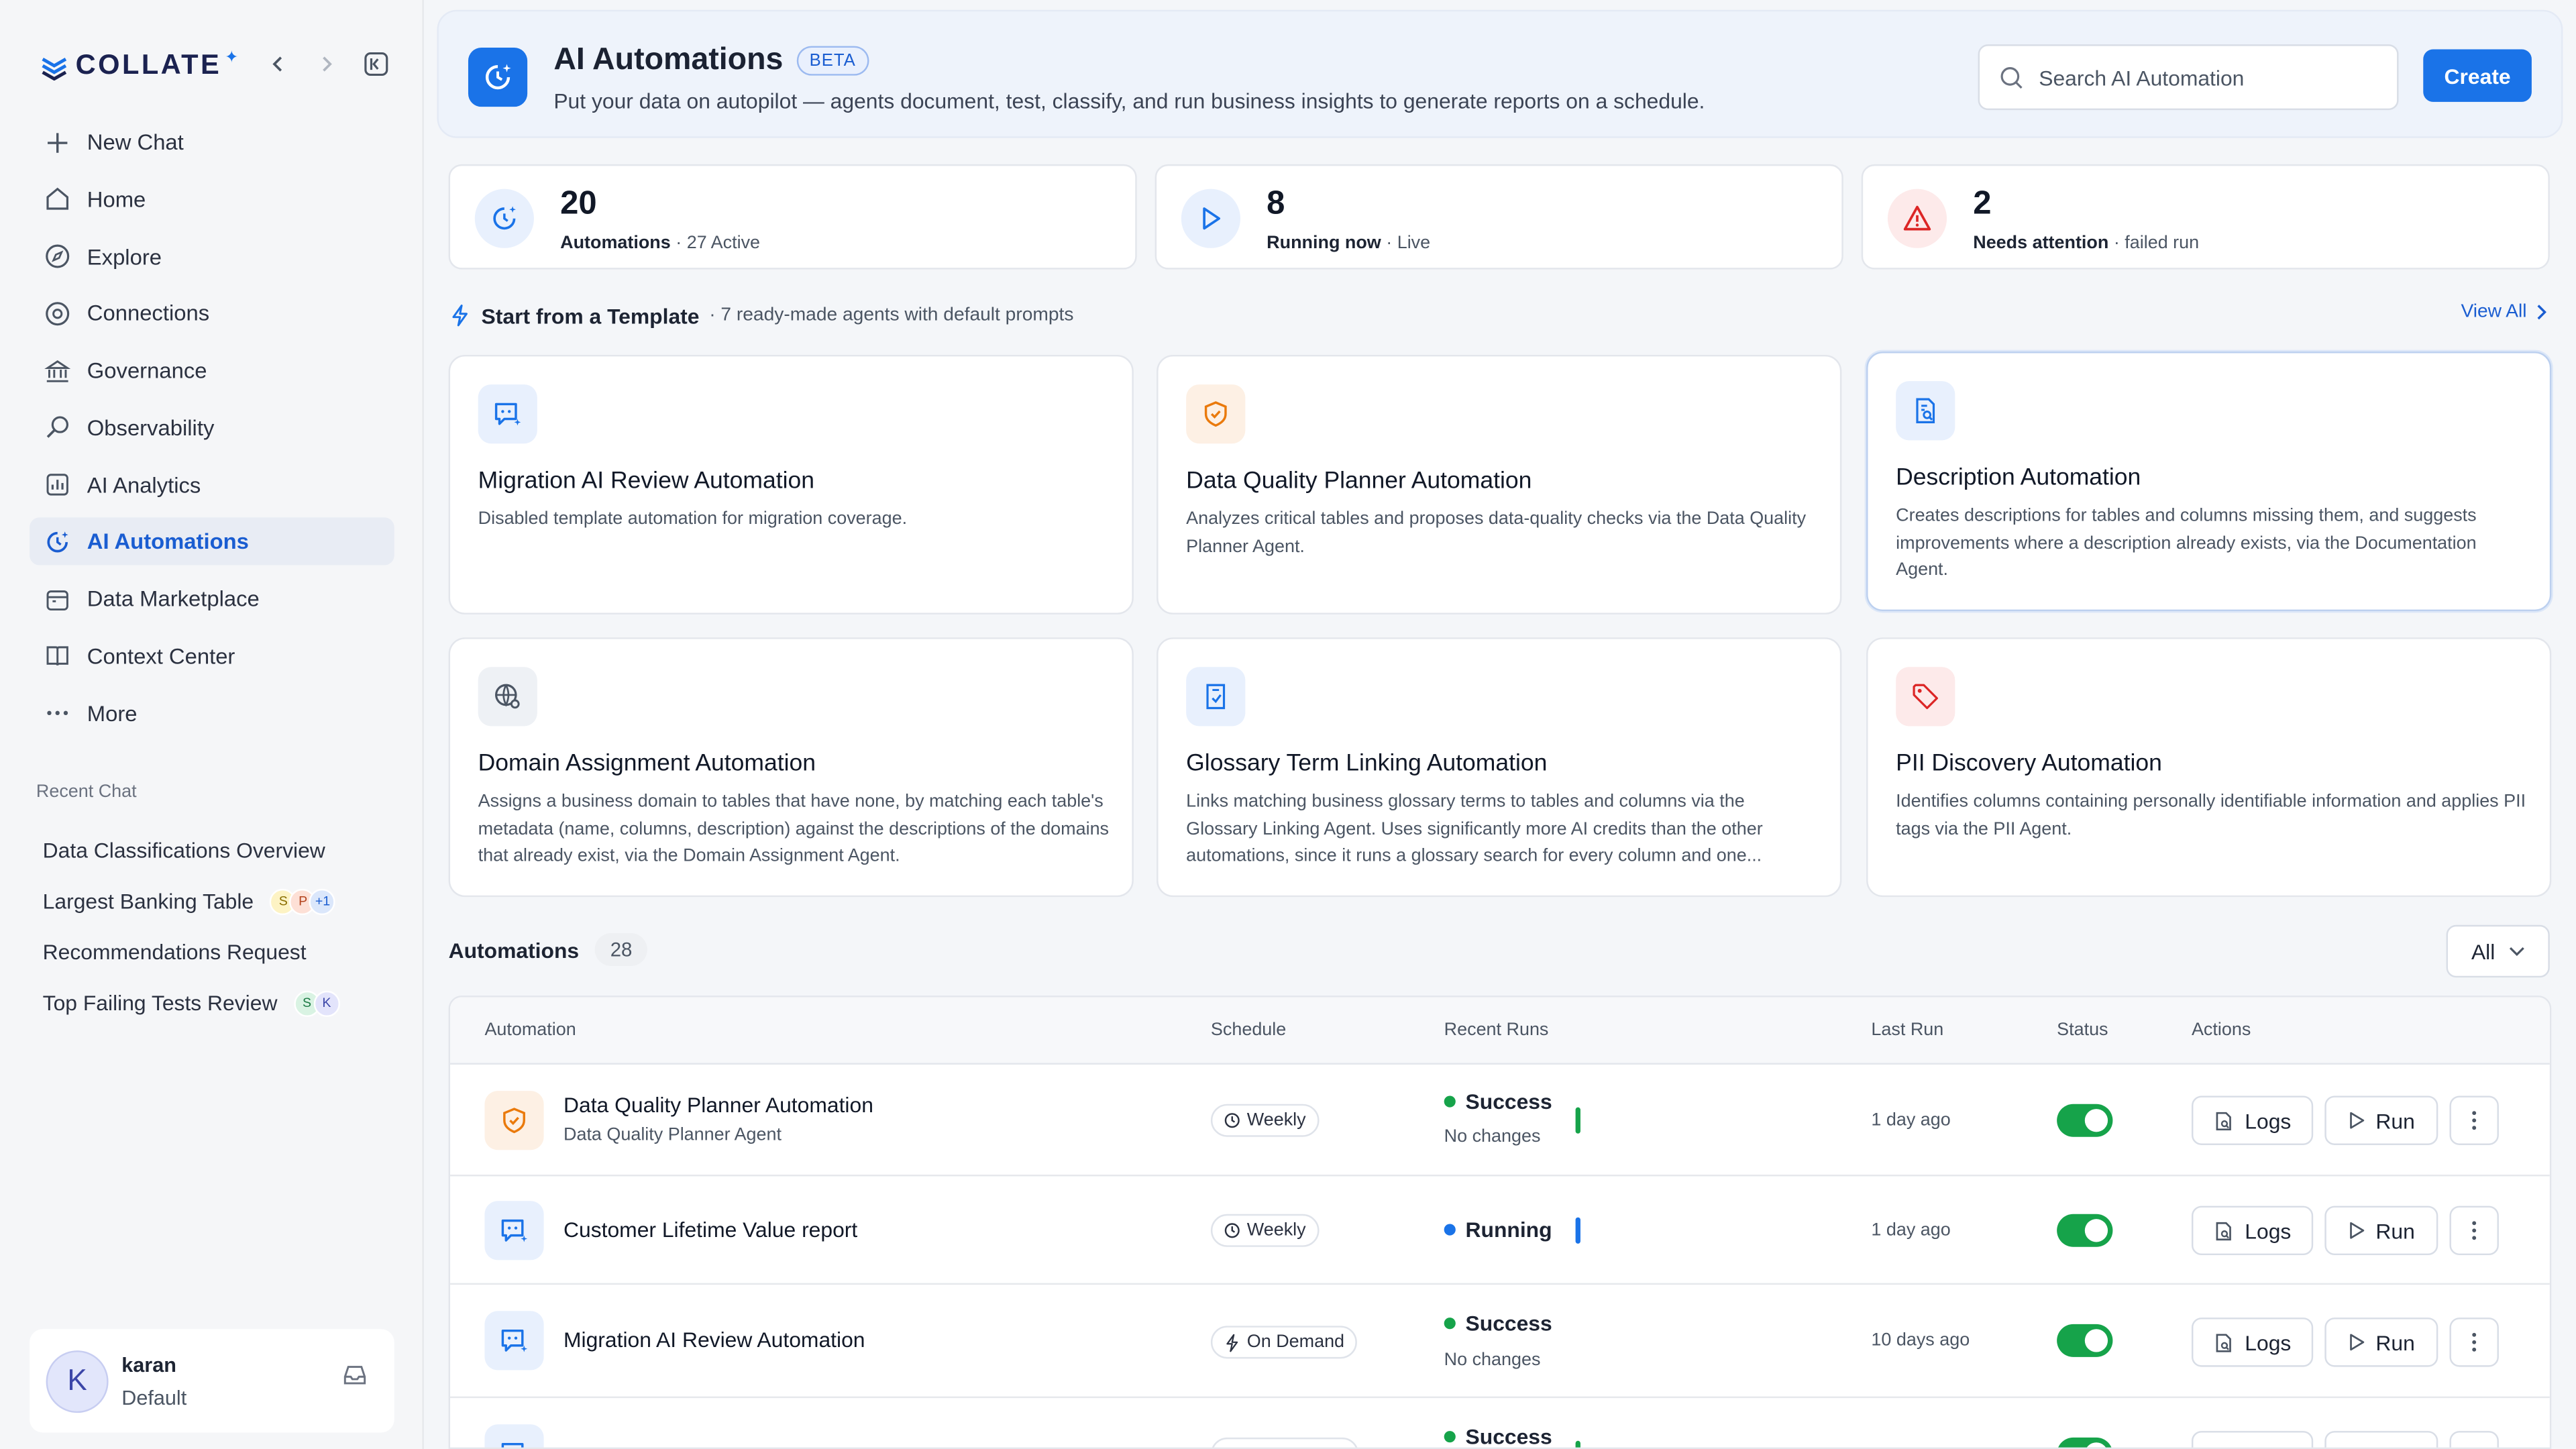  Describe the element at coordinates (1911, 1230) in the screenshot. I see `last-run: 1 day ago` at that location.